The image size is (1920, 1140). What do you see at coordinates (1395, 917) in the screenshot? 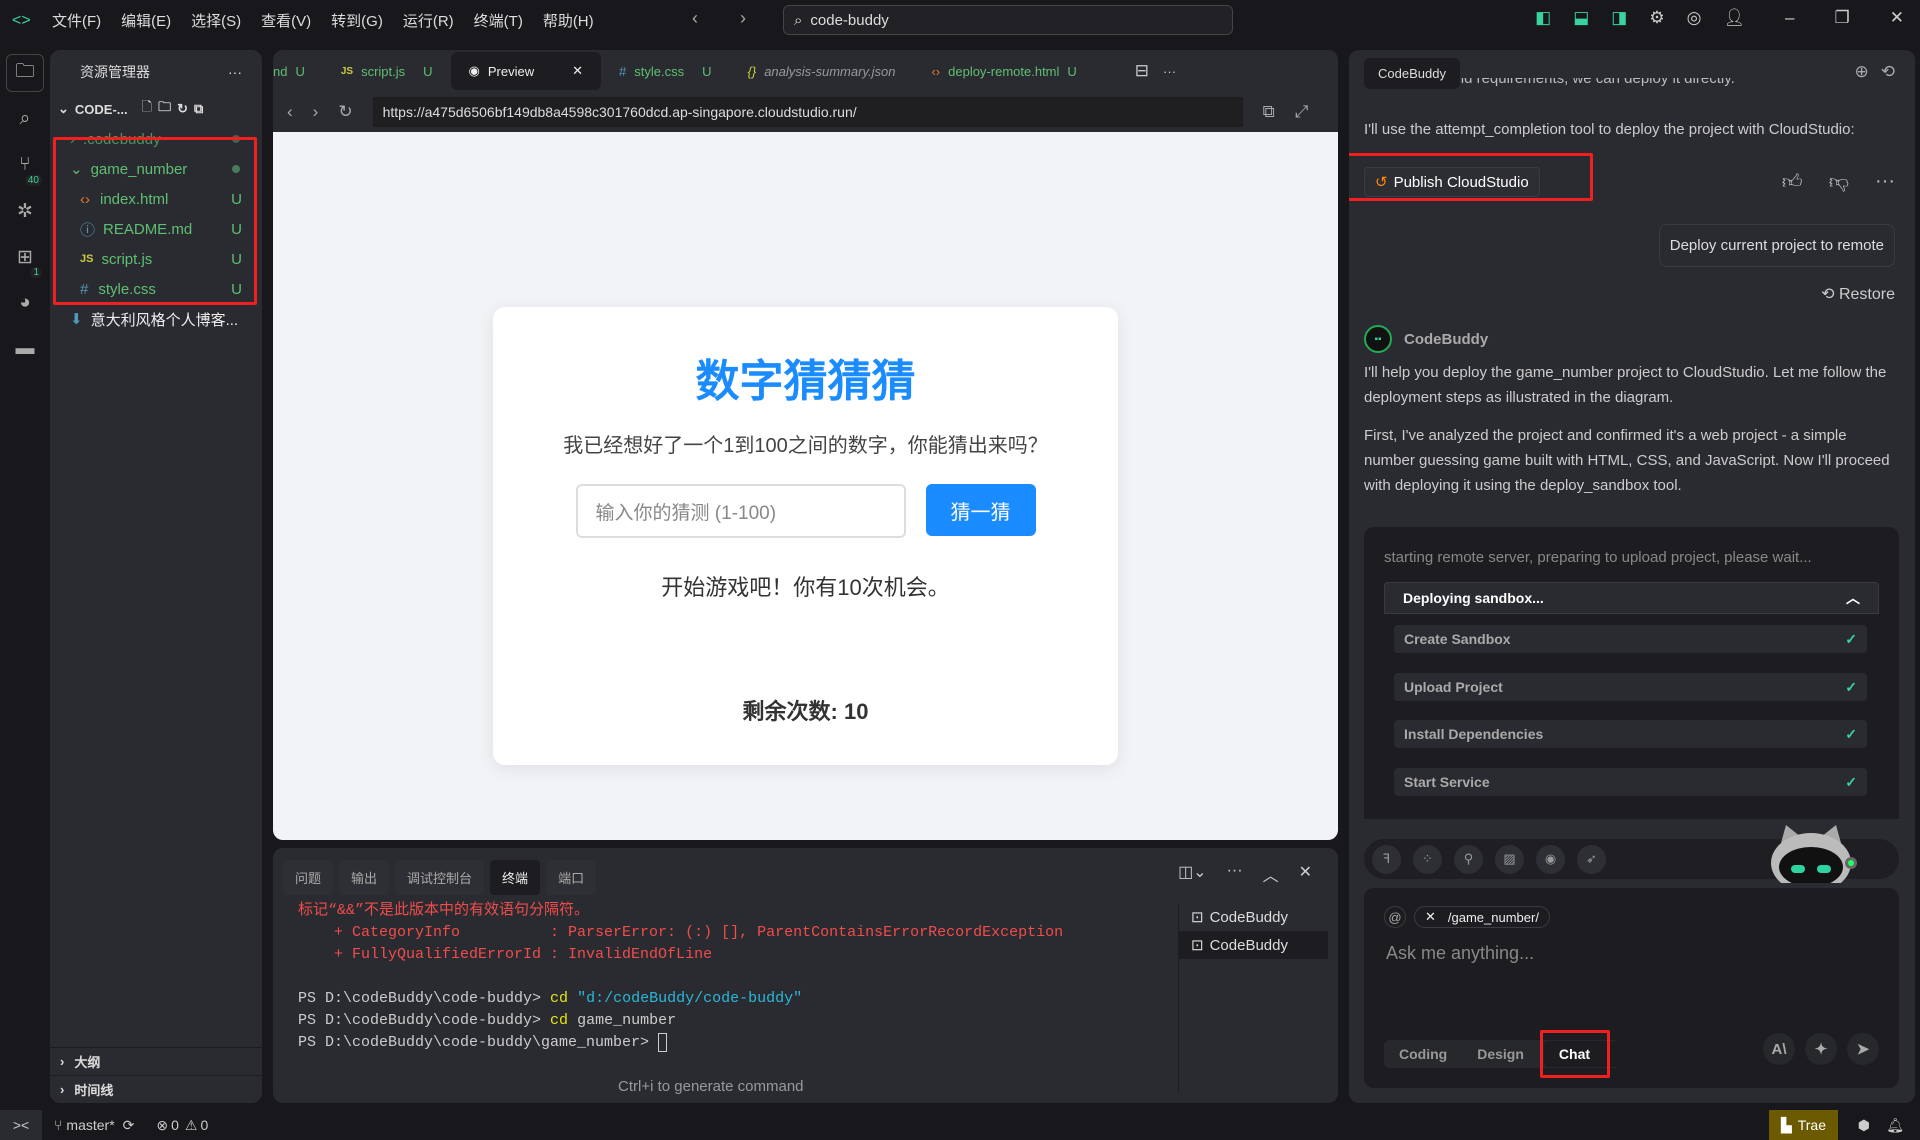
I see `mention-icon: @` at bounding box center [1395, 917].